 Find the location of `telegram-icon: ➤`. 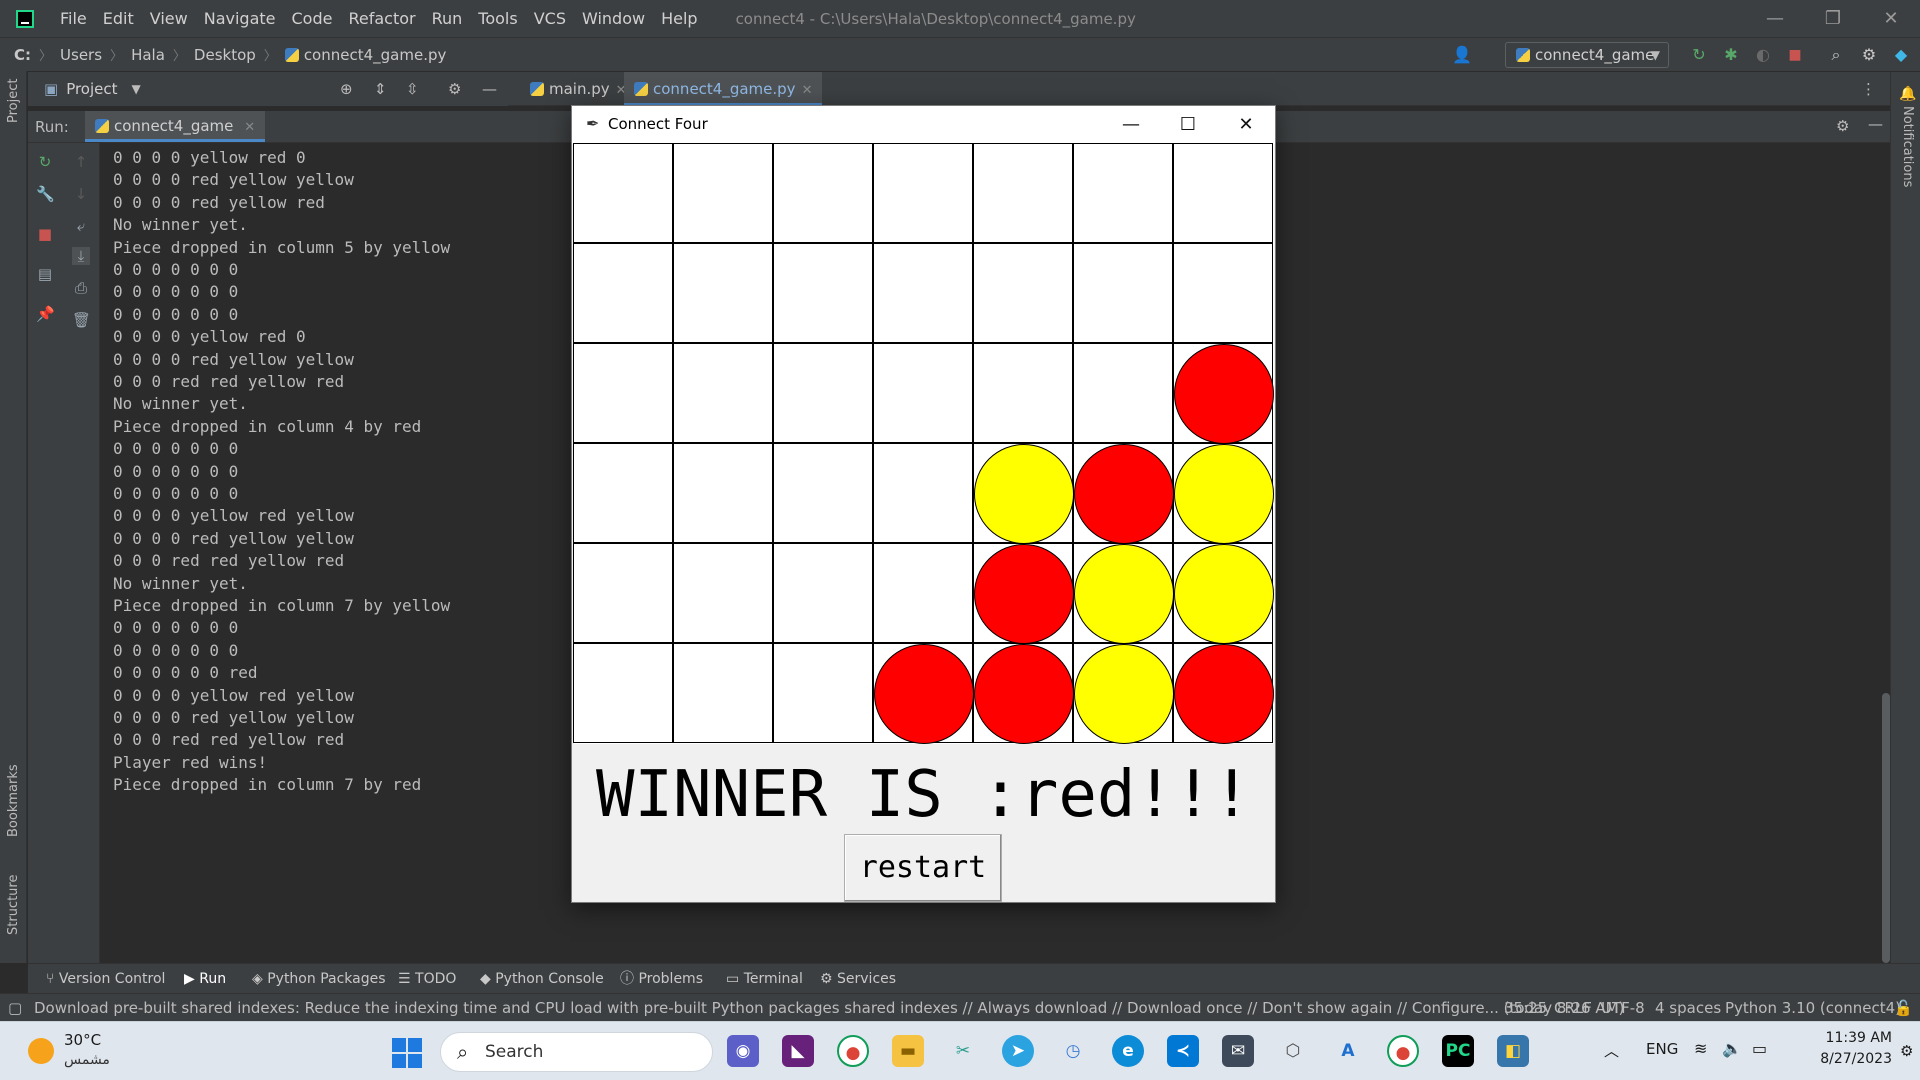

telegram-icon: ➤ is located at coordinates (1018, 1051).